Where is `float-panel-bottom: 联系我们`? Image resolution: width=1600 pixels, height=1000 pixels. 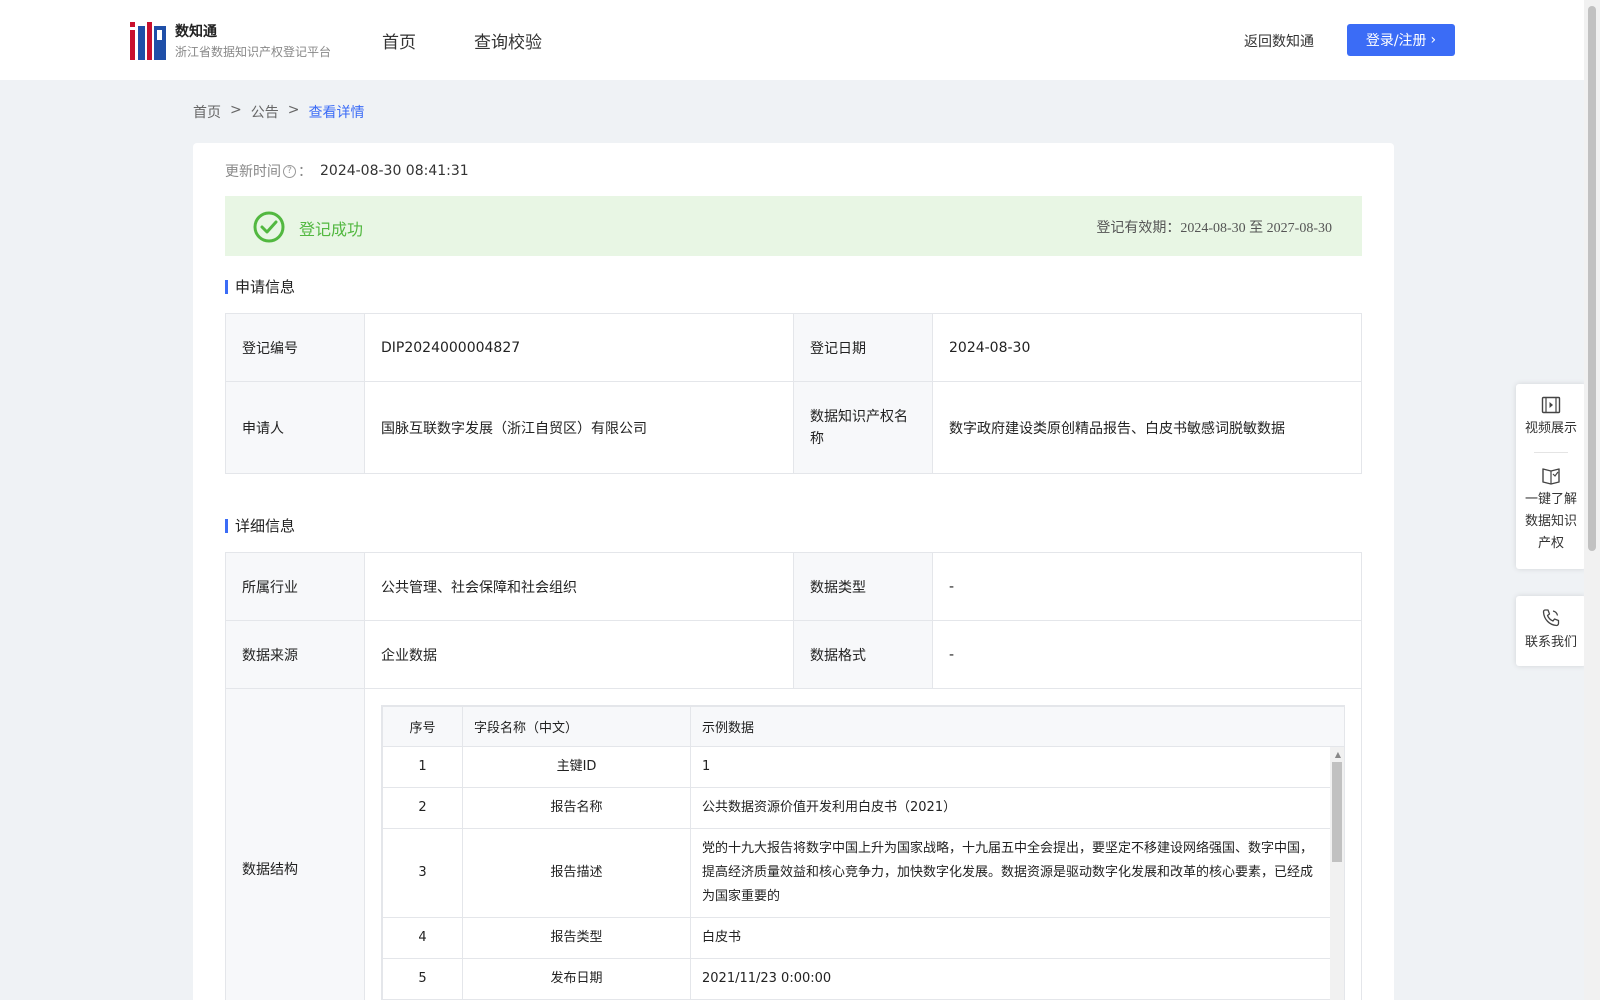 float-panel-bottom: 联系我们 is located at coordinates (1551, 631).